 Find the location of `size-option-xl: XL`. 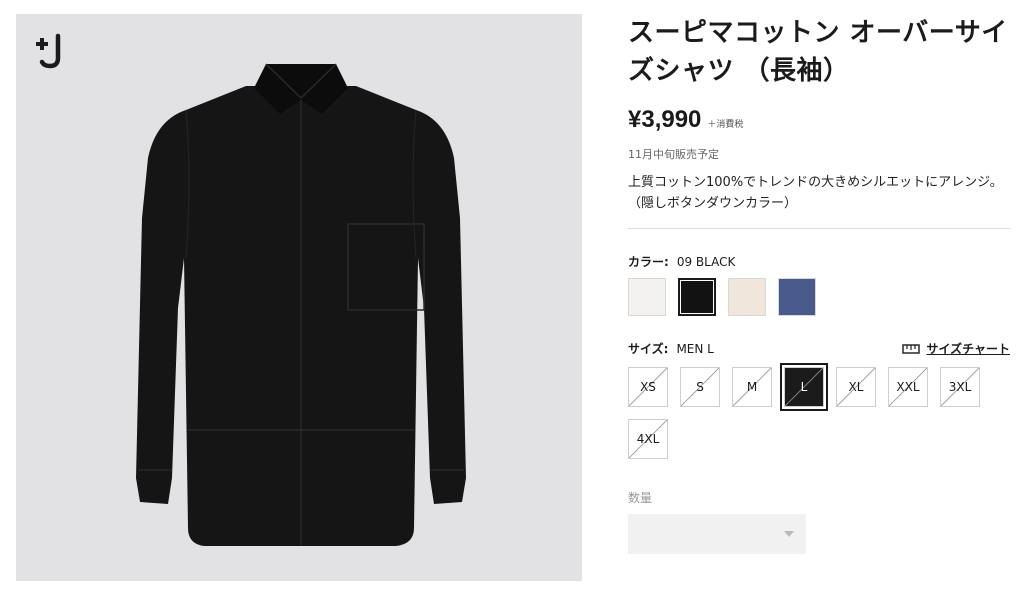

size-option-xl: XL is located at coordinates (856, 387).